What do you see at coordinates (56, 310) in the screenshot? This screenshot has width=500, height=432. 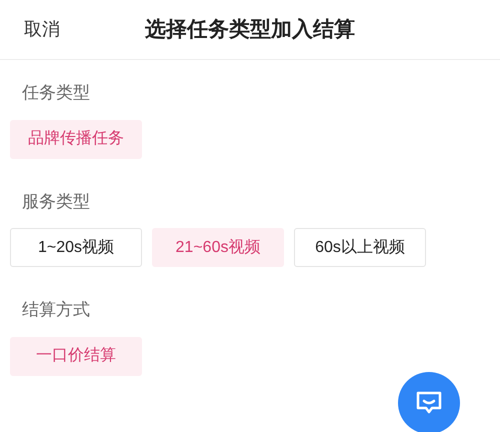 I see `section-label: 结算方式` at bounding box center [56, 310].